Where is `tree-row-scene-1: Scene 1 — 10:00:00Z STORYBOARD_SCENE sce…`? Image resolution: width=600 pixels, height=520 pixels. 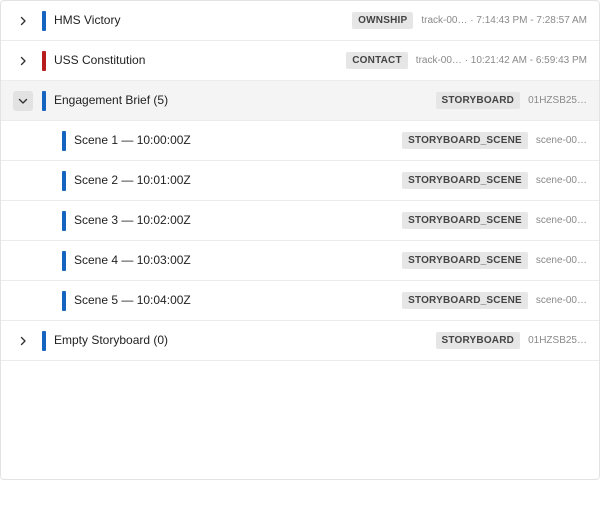
tree-row-scene-1: Scene 1 — 10:00:00Z STORYBOARD_SCENE sce… is located at coordinates (300, 141).